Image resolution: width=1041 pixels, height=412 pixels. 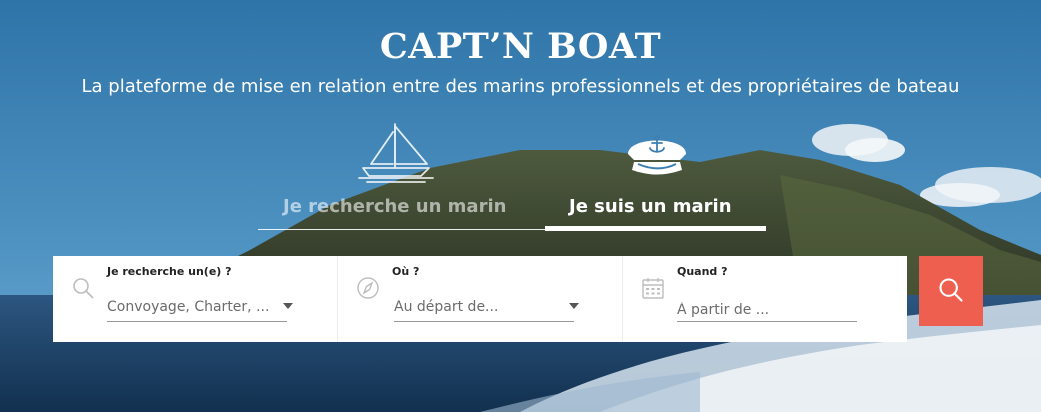 I want to click on active-tab-indicator, so click(x=655, y=228).